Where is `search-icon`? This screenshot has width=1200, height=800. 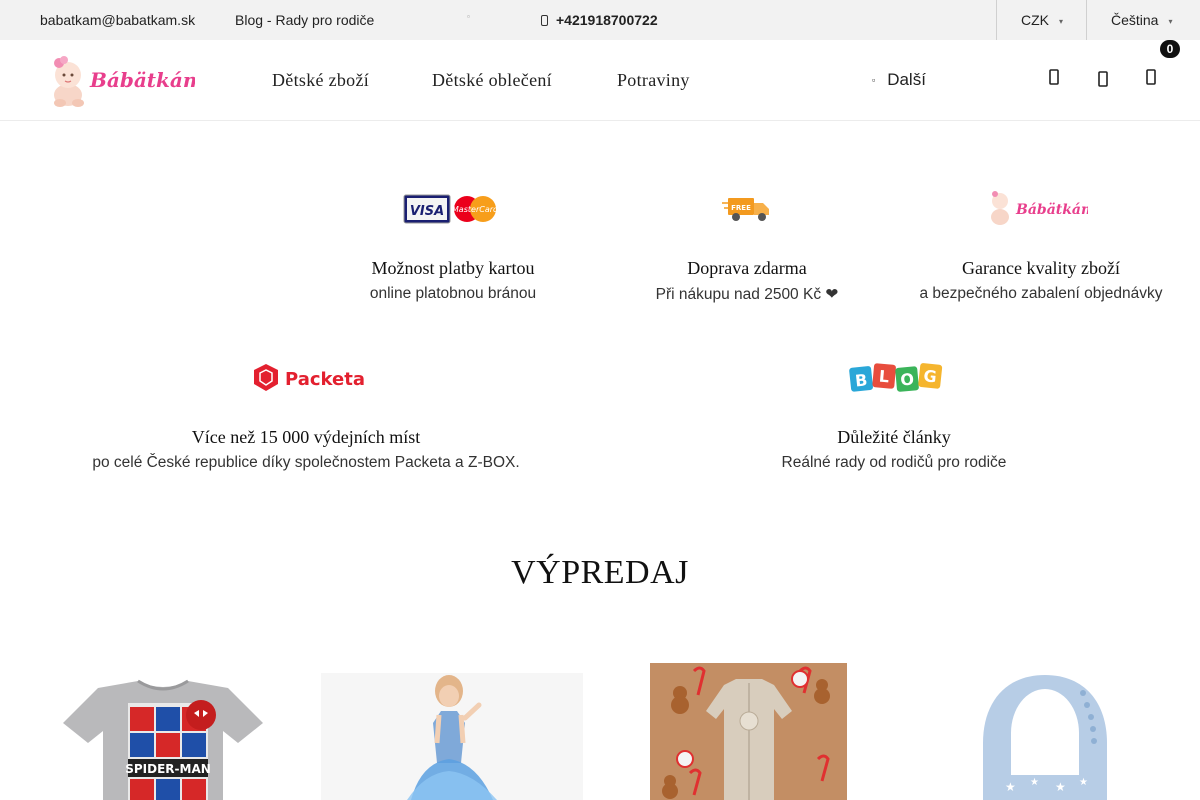
search-icon is located at coordinates (1055, 79).